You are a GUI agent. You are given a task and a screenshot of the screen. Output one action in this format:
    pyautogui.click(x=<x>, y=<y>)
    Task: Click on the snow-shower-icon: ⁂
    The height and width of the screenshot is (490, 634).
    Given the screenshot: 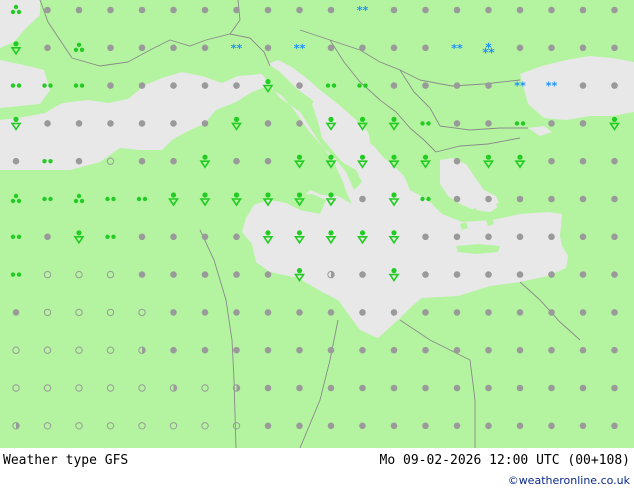 What is the action you would take?
    pyautogui.click(x=488, y=49)
    